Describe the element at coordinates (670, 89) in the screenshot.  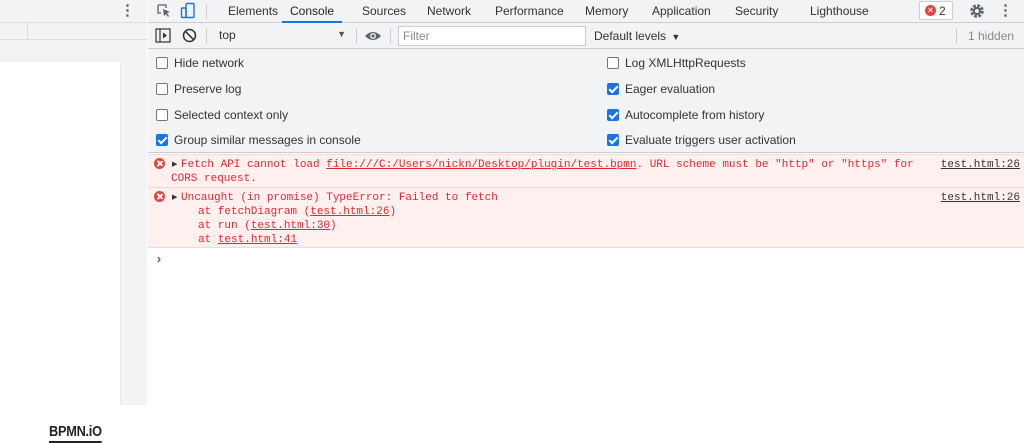
I see `option-label: Eager evaluation` at that location.